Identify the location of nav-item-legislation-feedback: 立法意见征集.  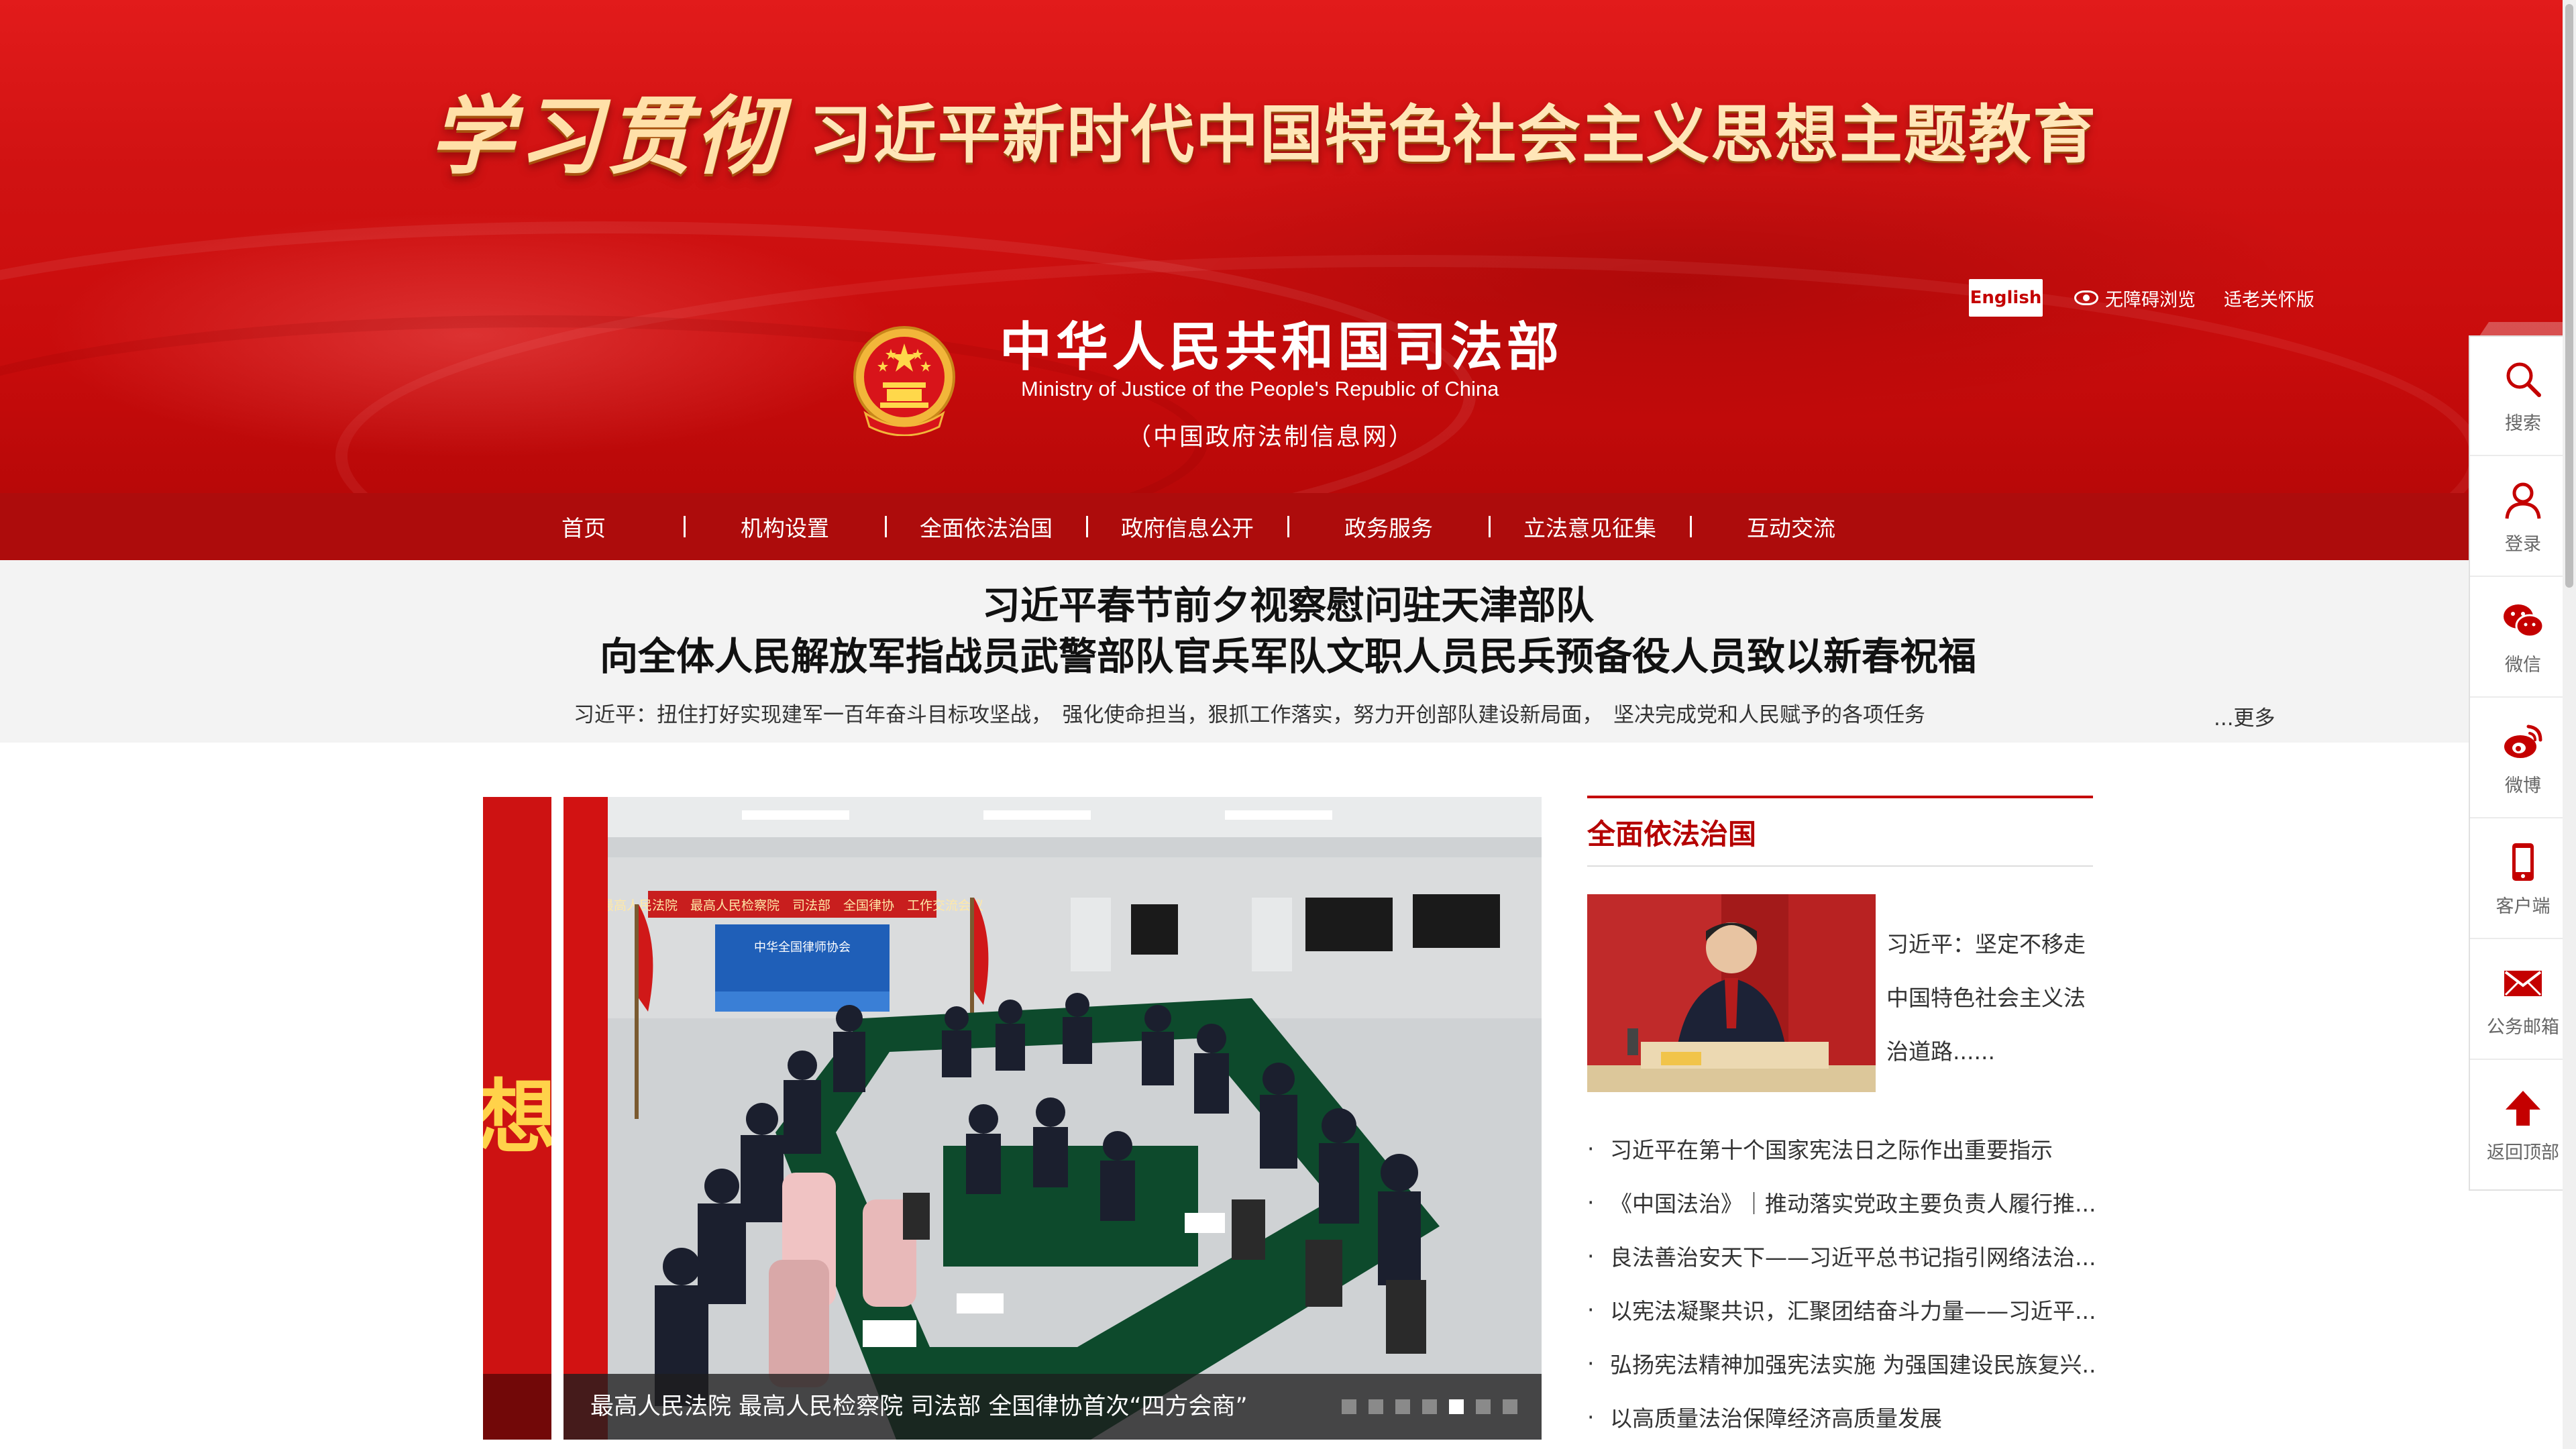
(1589, 526).